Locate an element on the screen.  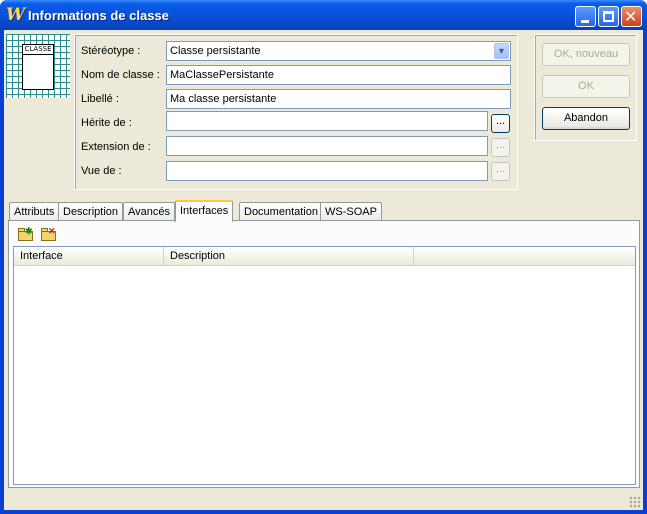
action-buttons: OK, nouveau OK Abandon is located at coordinates (585, 87).